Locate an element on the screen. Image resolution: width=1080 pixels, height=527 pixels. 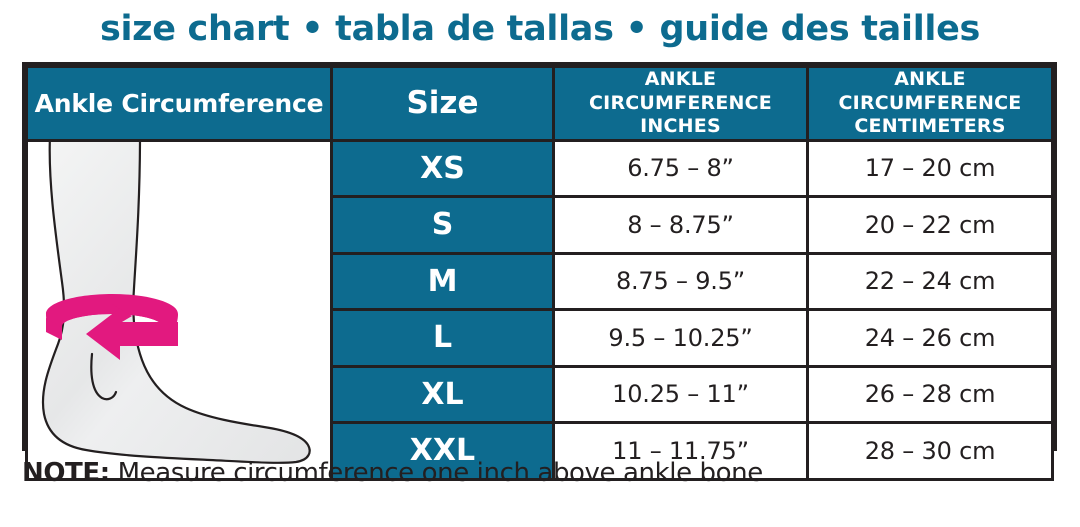
centimeters-value: 24 – 26 cm is located at coordinates (930, 338).